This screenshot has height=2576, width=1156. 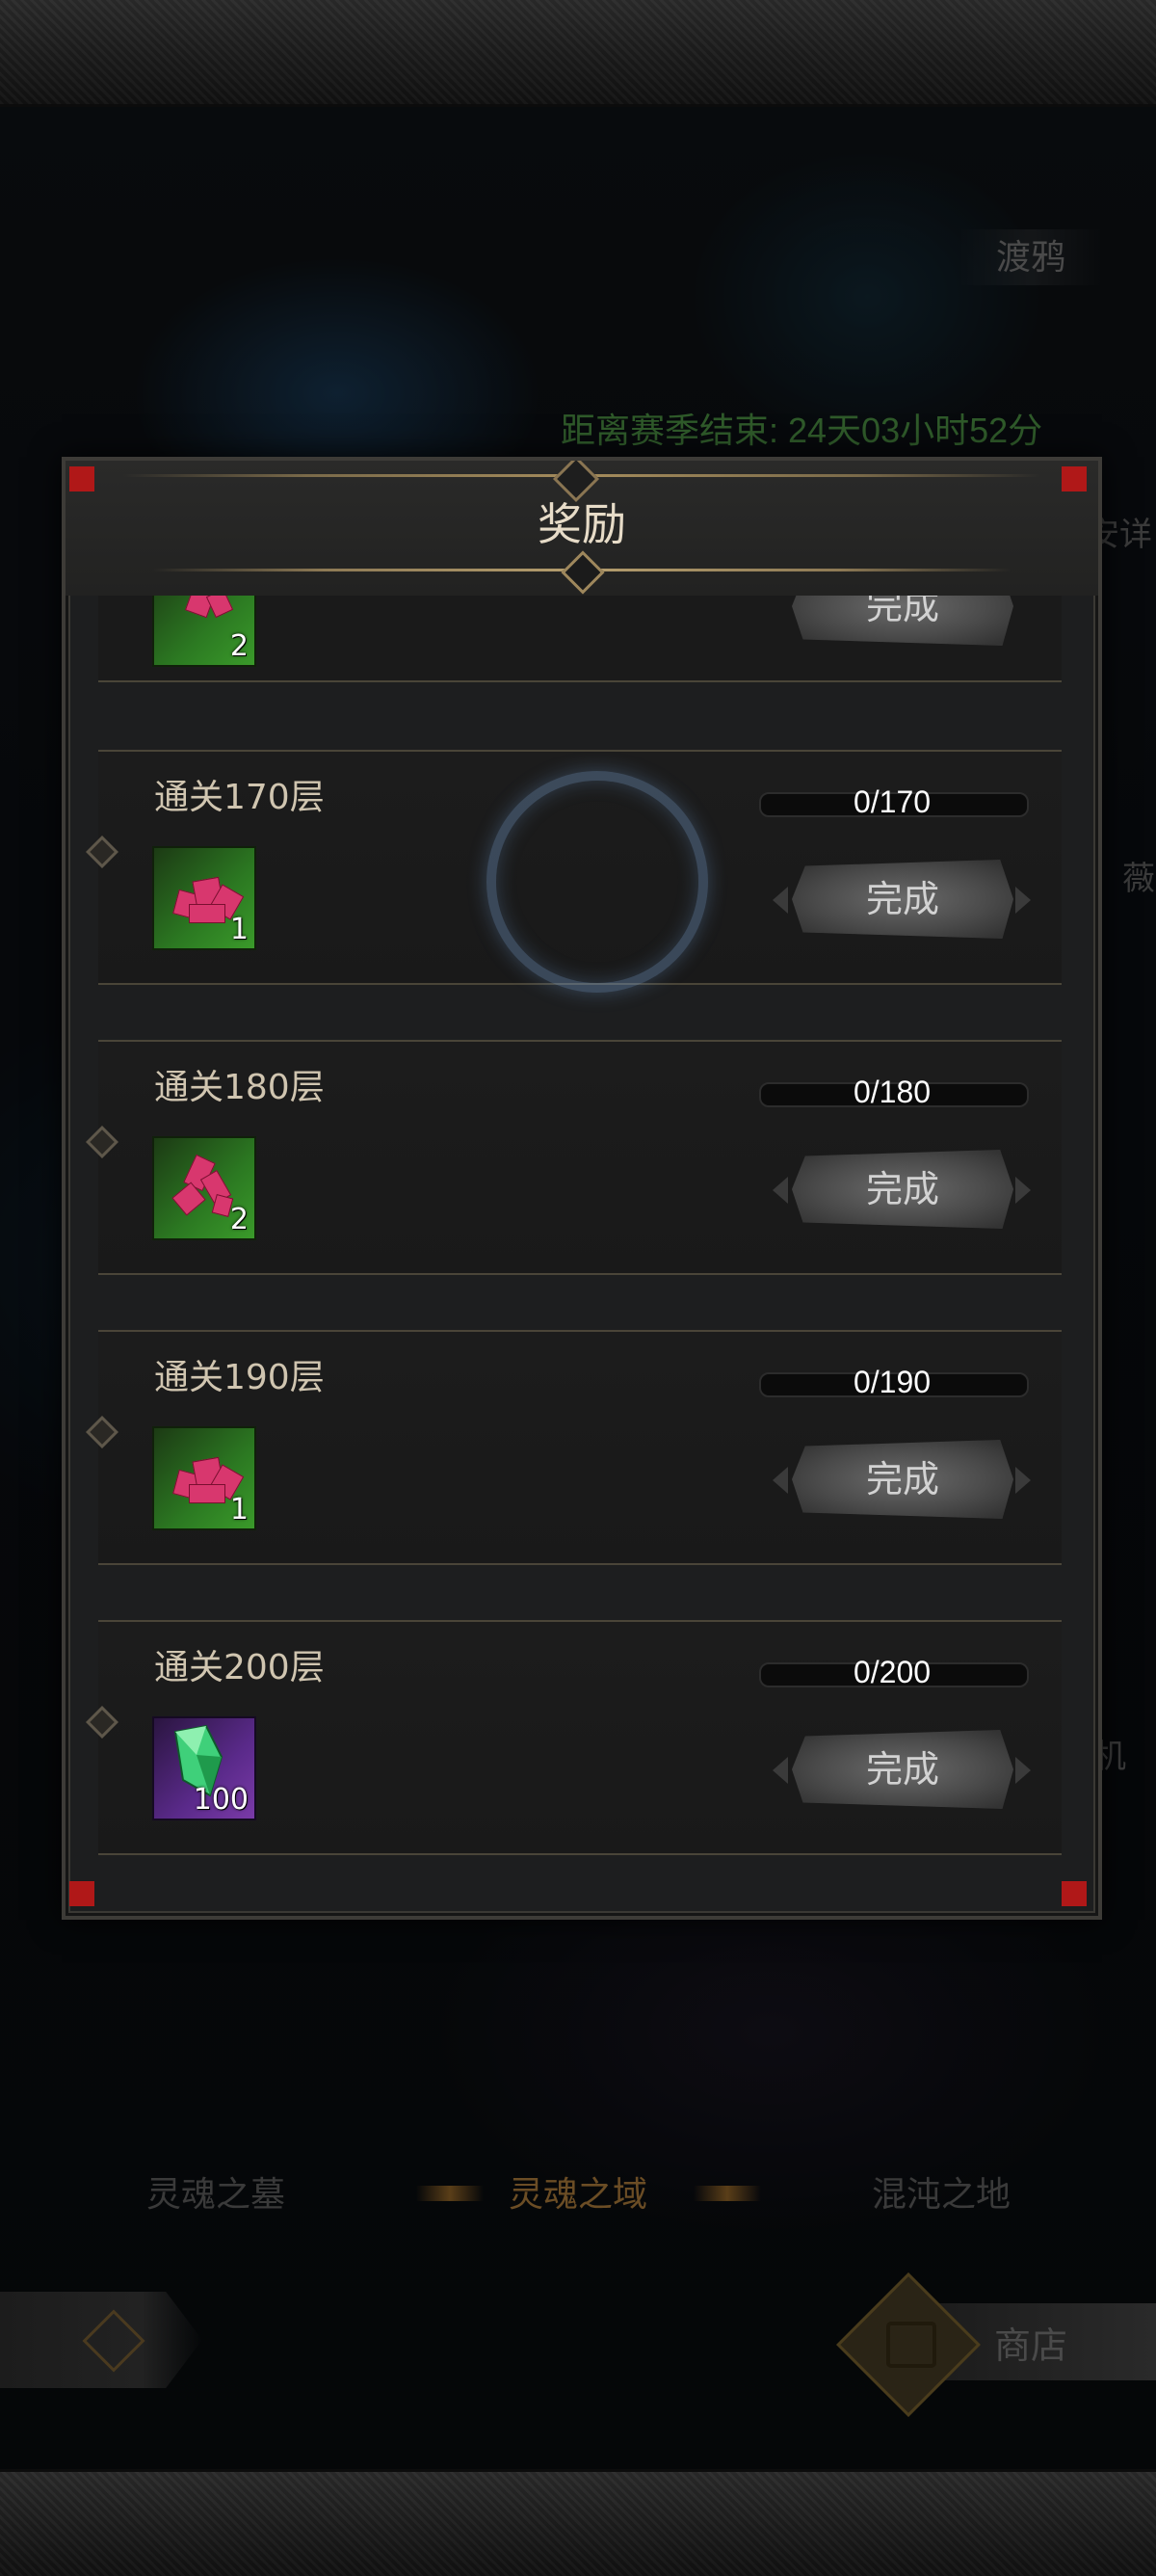 What do you see at coordinates (892, 1382) in the screenshot?
I see `progress-text: 0/190` at bounding box center [892, 1382].